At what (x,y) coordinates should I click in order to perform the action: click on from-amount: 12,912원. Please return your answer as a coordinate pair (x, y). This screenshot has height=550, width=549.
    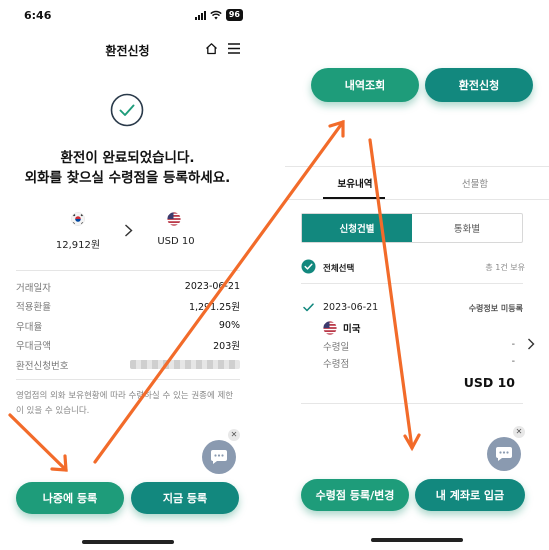
    Looking at the image, I should click on (78, 245).